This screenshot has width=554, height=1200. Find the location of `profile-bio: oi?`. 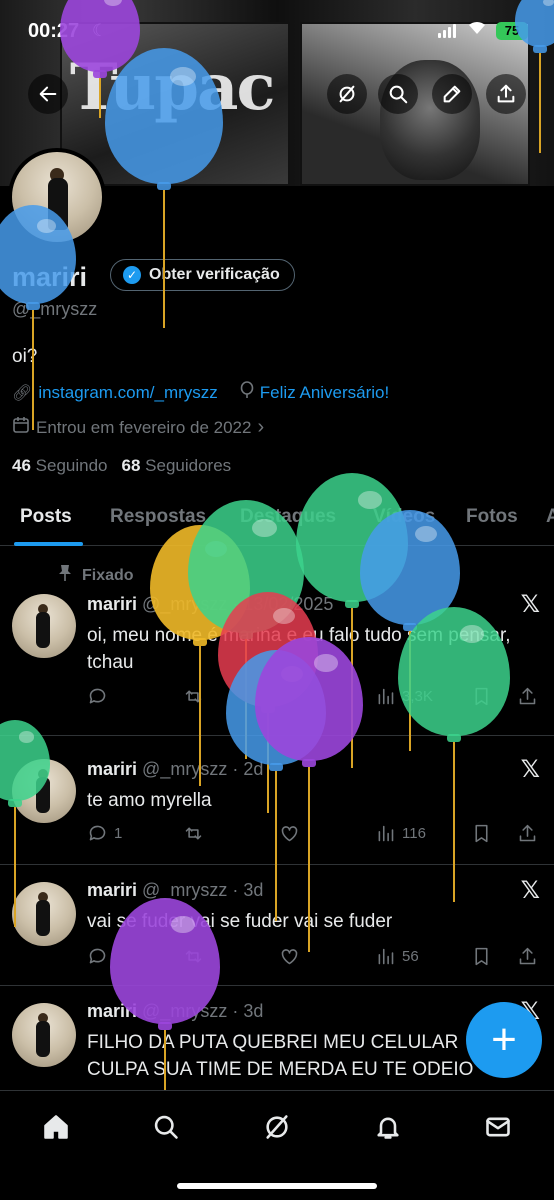

profile-bio: oi? is located at coordinates (25, 356).